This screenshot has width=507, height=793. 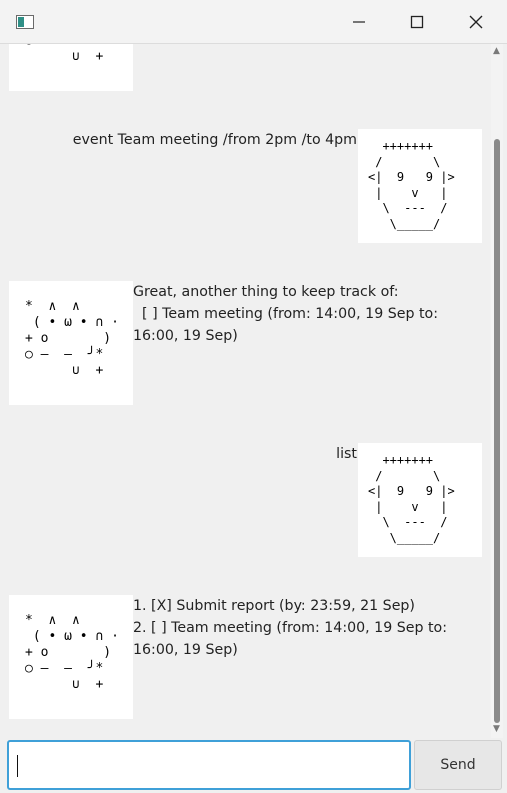 I want to click on maximize-icon, so click(x=417, y=22).